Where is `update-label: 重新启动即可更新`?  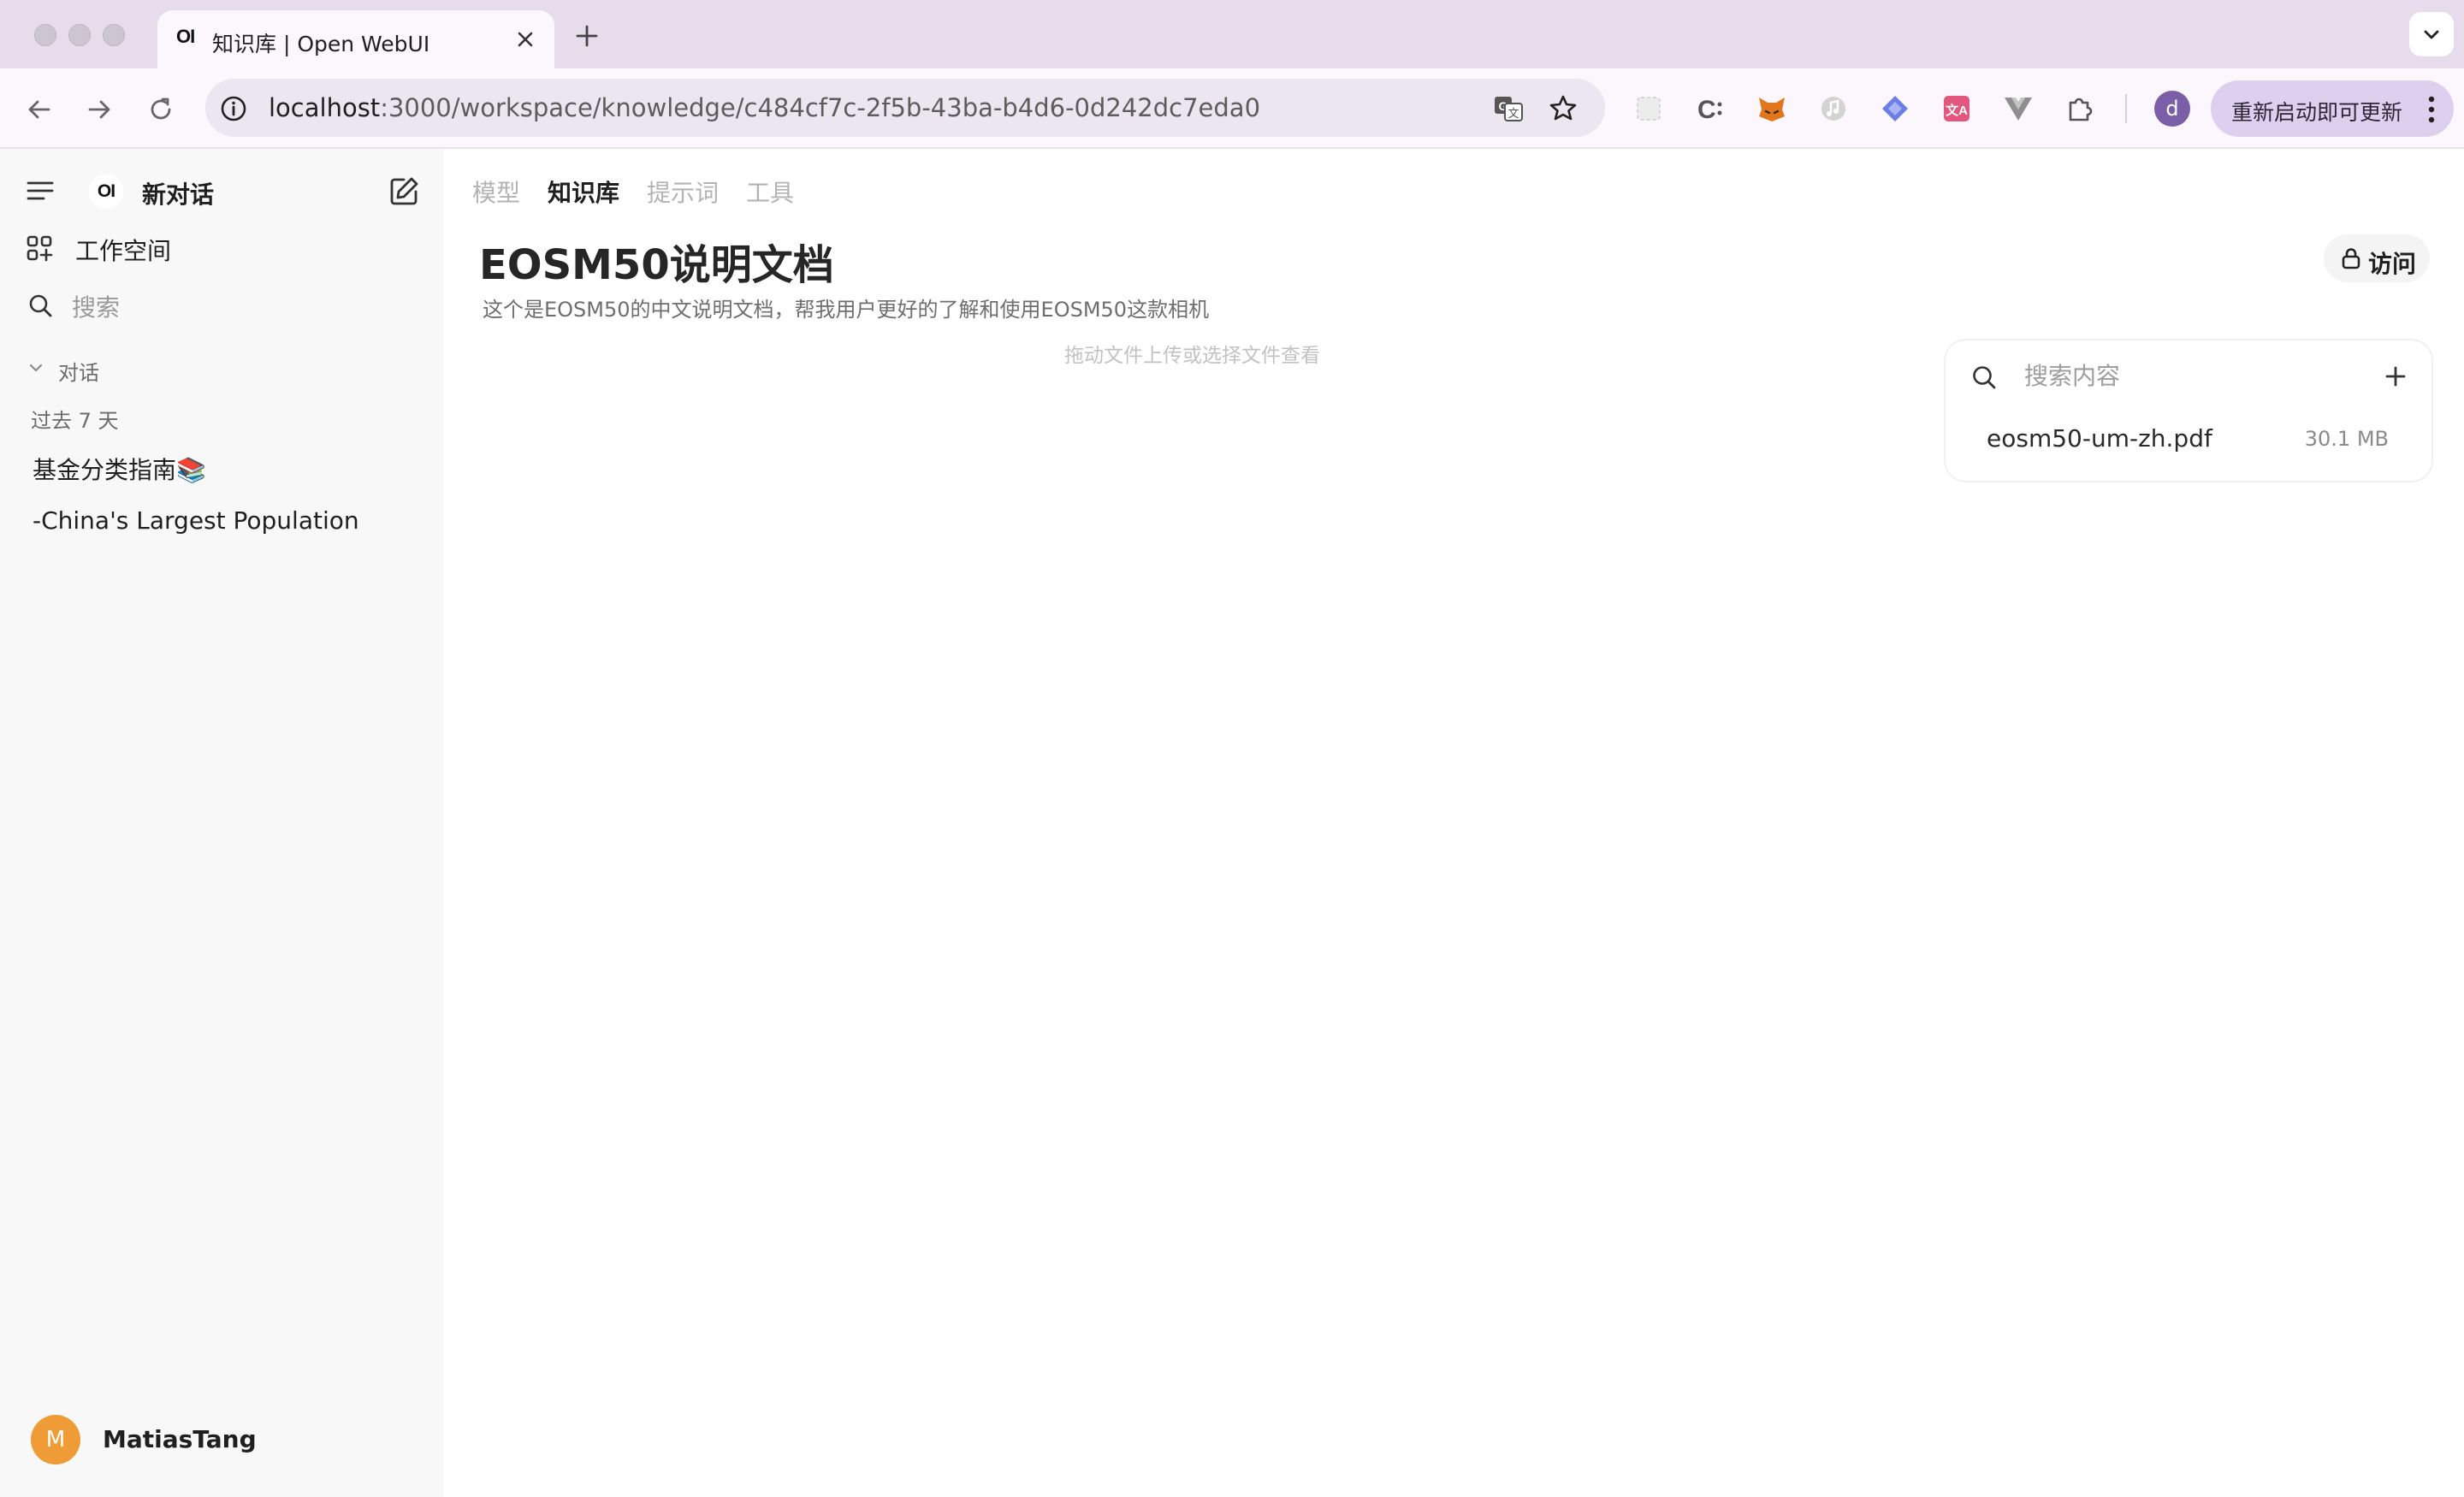 update-label: 重新启动即可更新 is located at coordinates (2317, 112).